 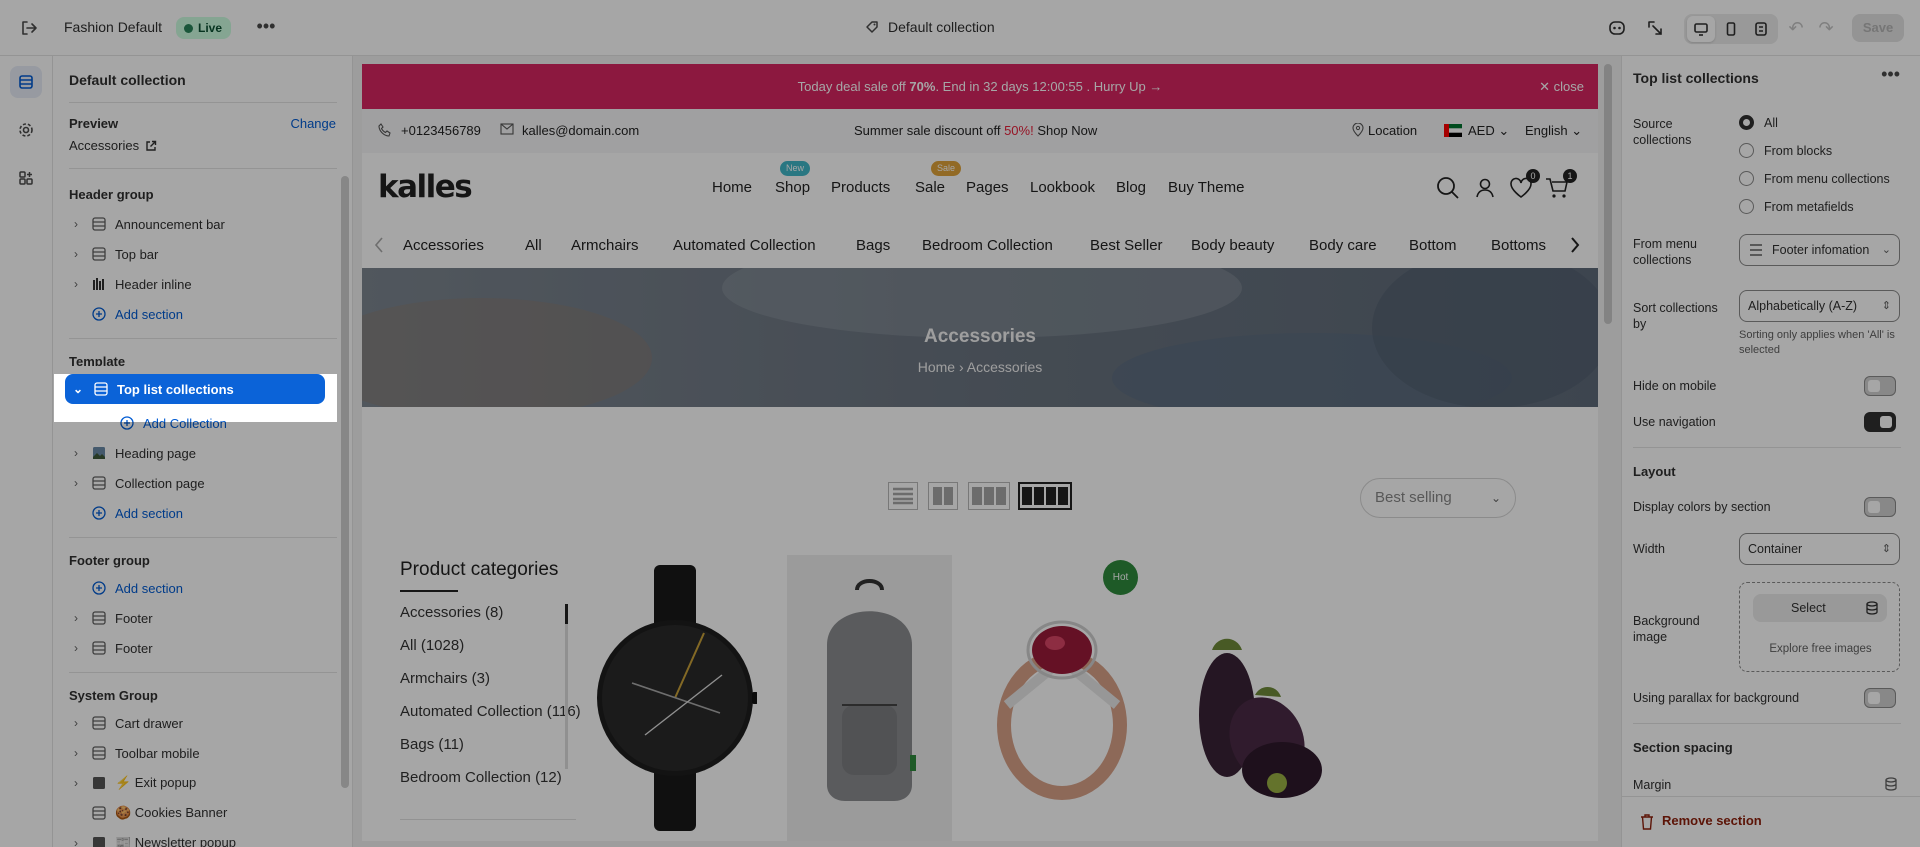 I want to click on section-icon, so click(x=101, y=389).